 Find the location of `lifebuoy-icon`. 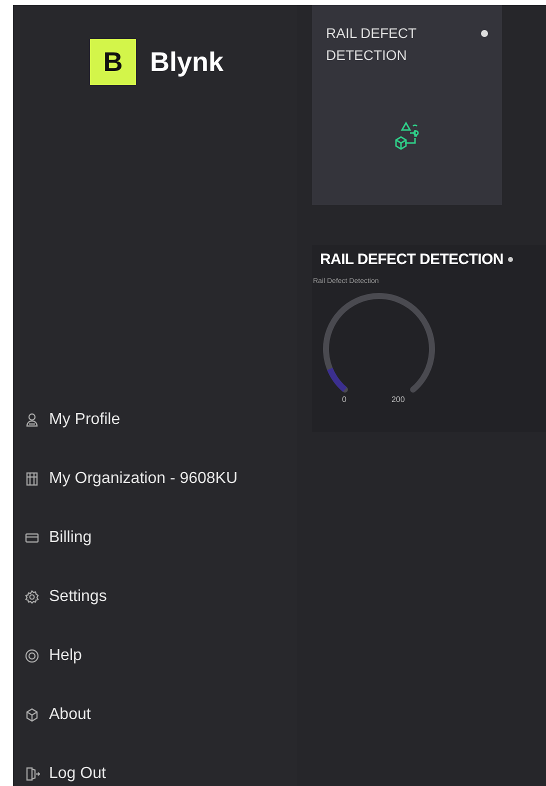

lifebuoy-icon is located at coordinates (32, 656).